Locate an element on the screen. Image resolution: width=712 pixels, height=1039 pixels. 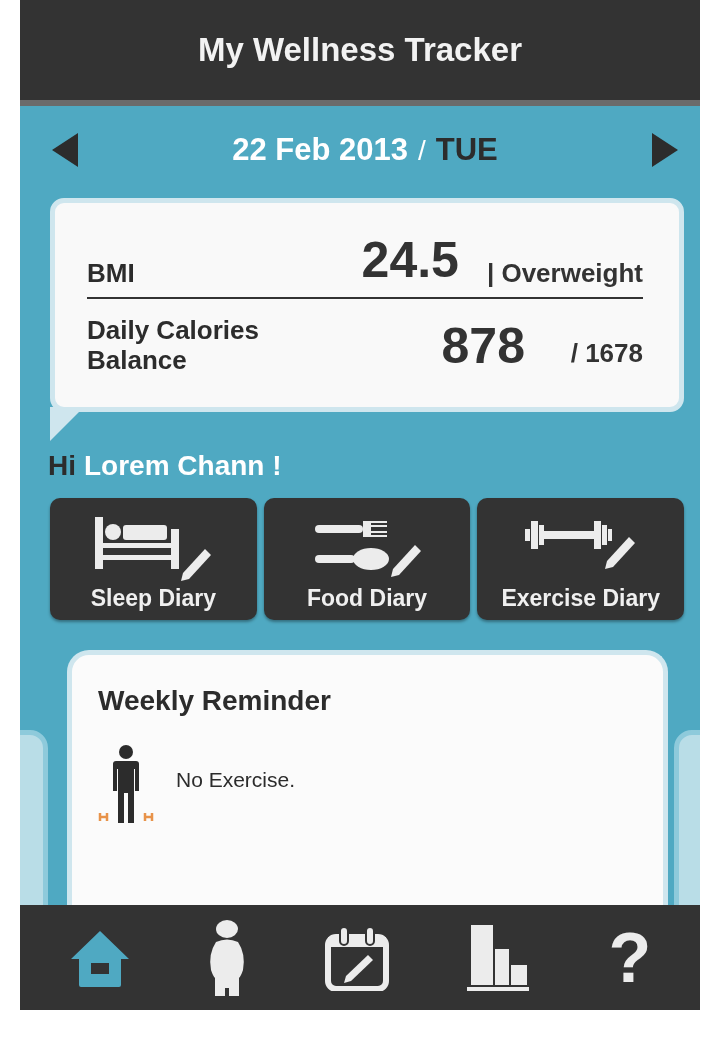
bar-chart-icon is located at coordinates (499, 957).